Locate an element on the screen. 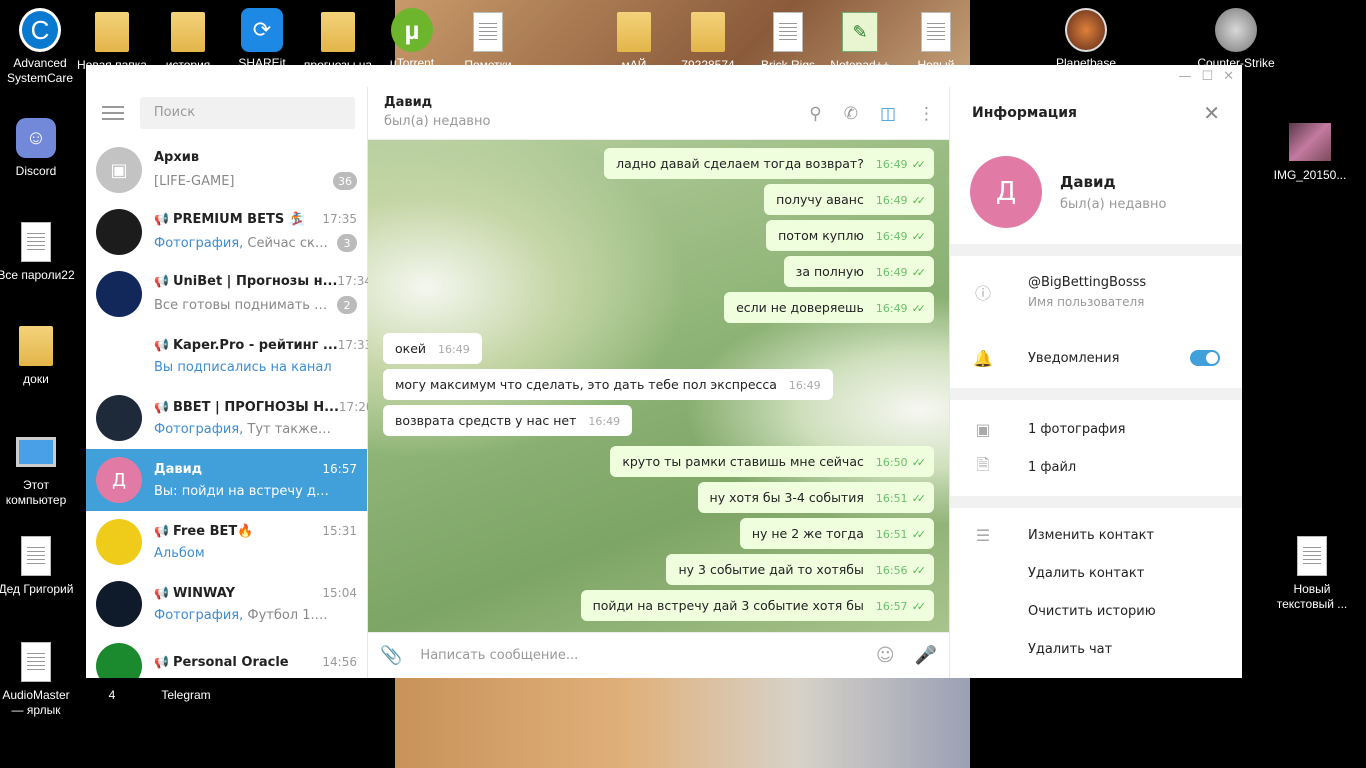  desktop-icon-docs: доки is located at coordinates (38, 355).